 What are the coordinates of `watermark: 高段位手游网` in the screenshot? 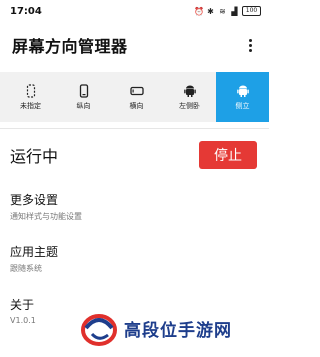 It's located at (156, 328).